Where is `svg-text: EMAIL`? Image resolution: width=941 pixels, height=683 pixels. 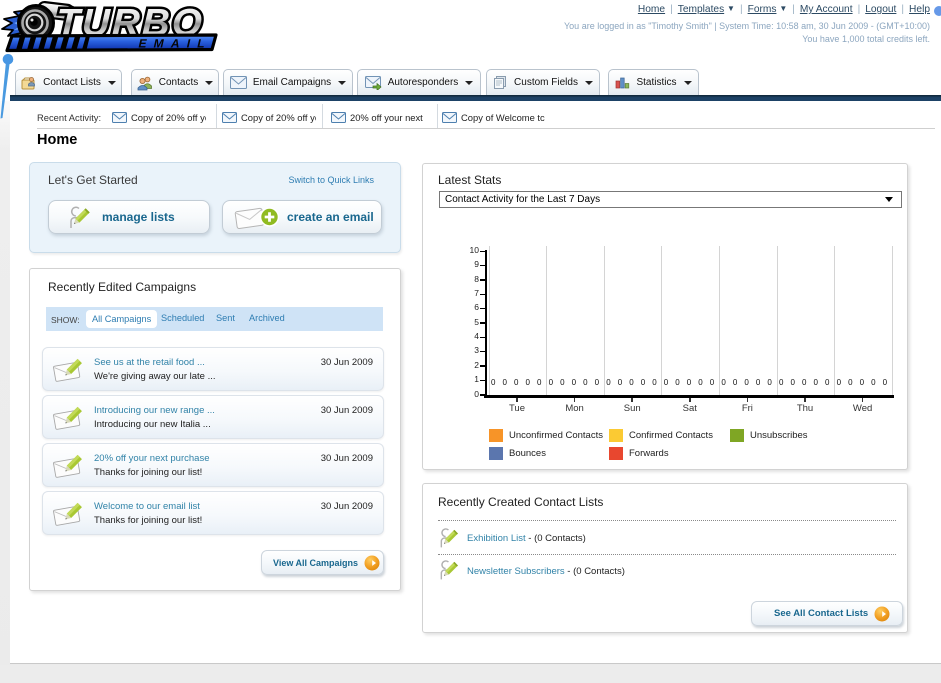 svg-text: EMAIL is located at coordinates (175, 44).